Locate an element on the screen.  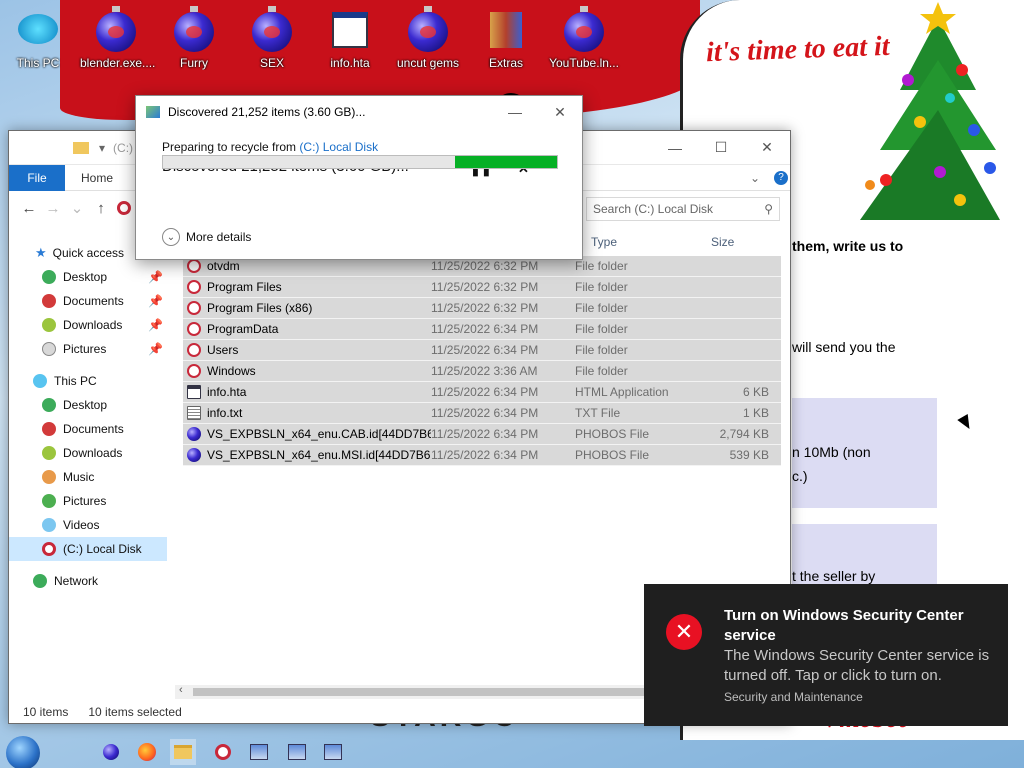
christmas-tree-icon is located at coordinates (930, 111).